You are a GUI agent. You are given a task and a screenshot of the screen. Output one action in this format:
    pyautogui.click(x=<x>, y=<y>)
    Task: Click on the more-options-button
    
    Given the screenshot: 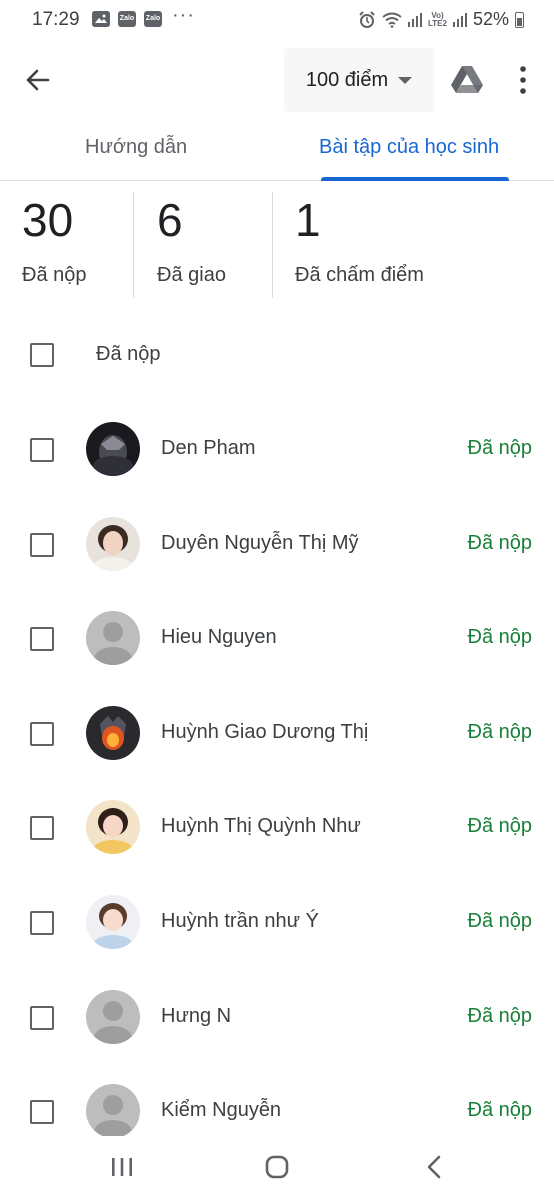 What is the action you would take?
    pyautogui.click(x=523, y=80)
    